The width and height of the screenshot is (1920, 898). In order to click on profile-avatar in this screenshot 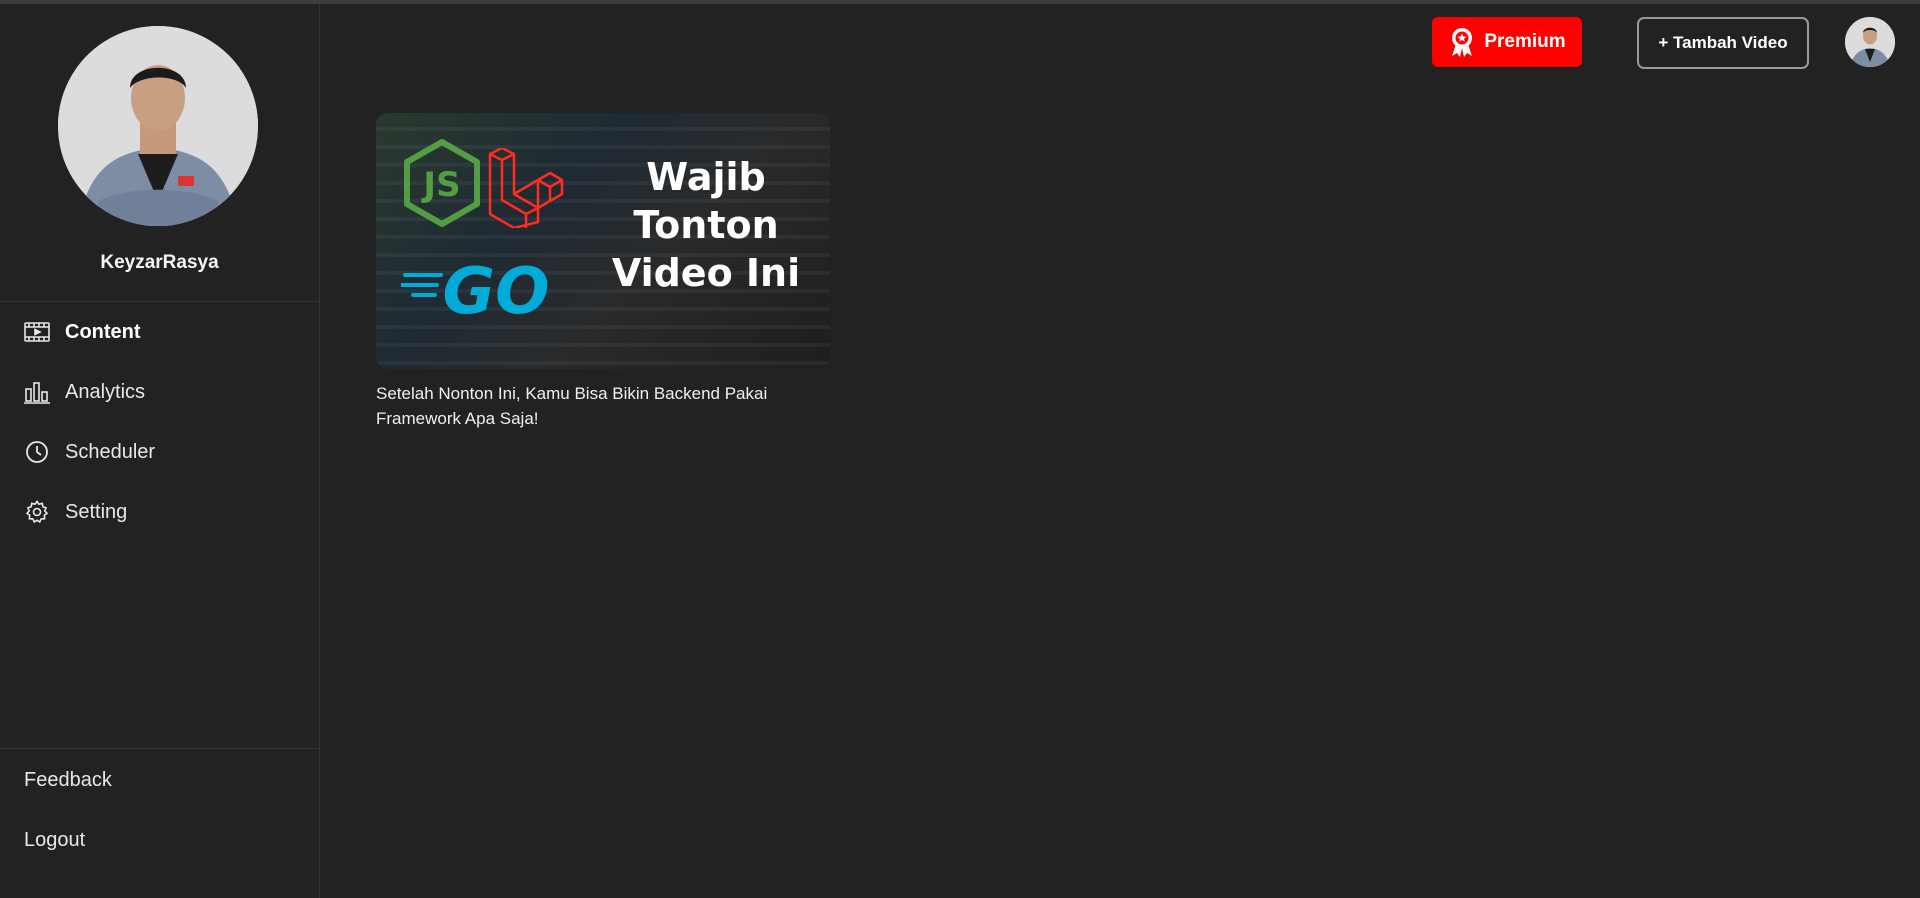, I will do `click(158, 126)`.